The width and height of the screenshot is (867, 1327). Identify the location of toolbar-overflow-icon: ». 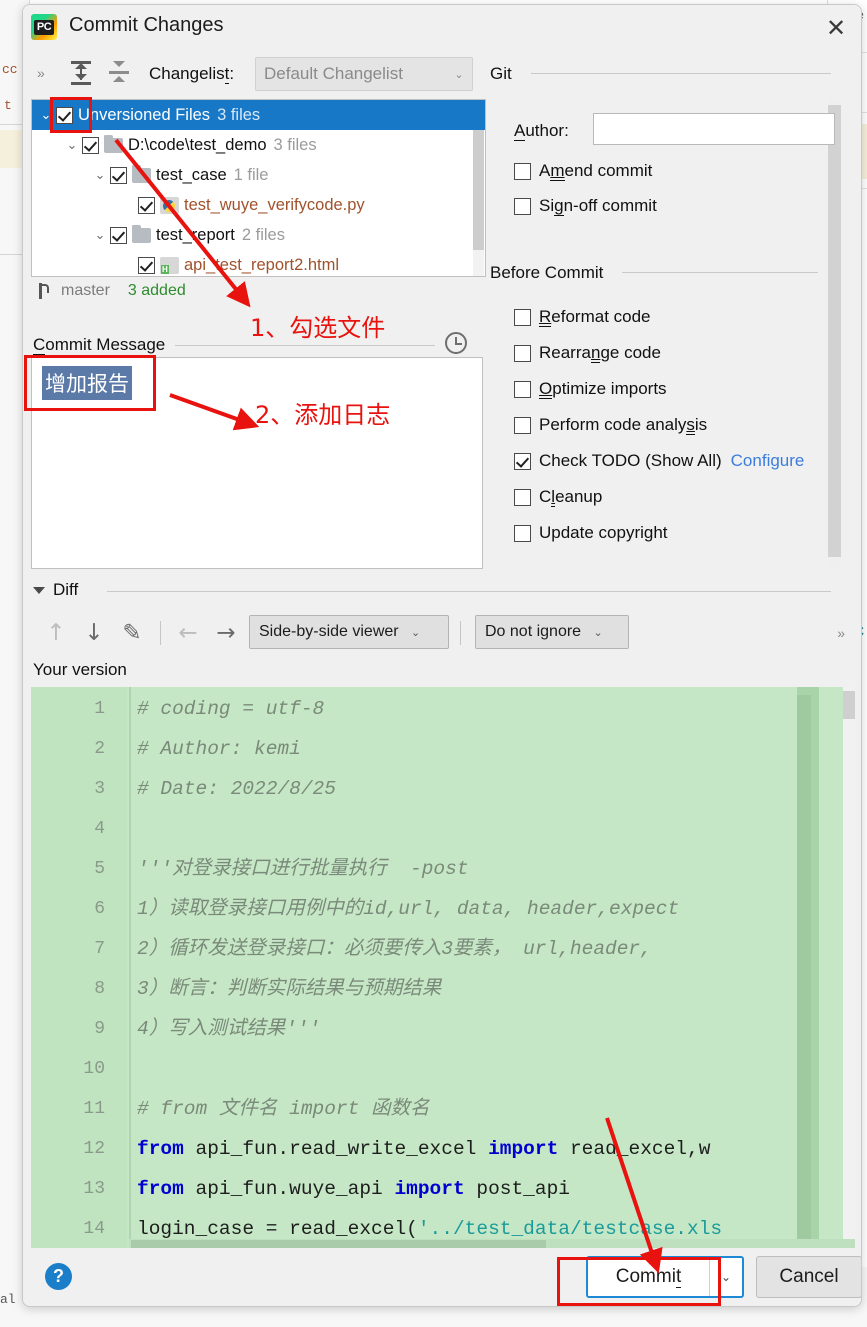
(41, 73).